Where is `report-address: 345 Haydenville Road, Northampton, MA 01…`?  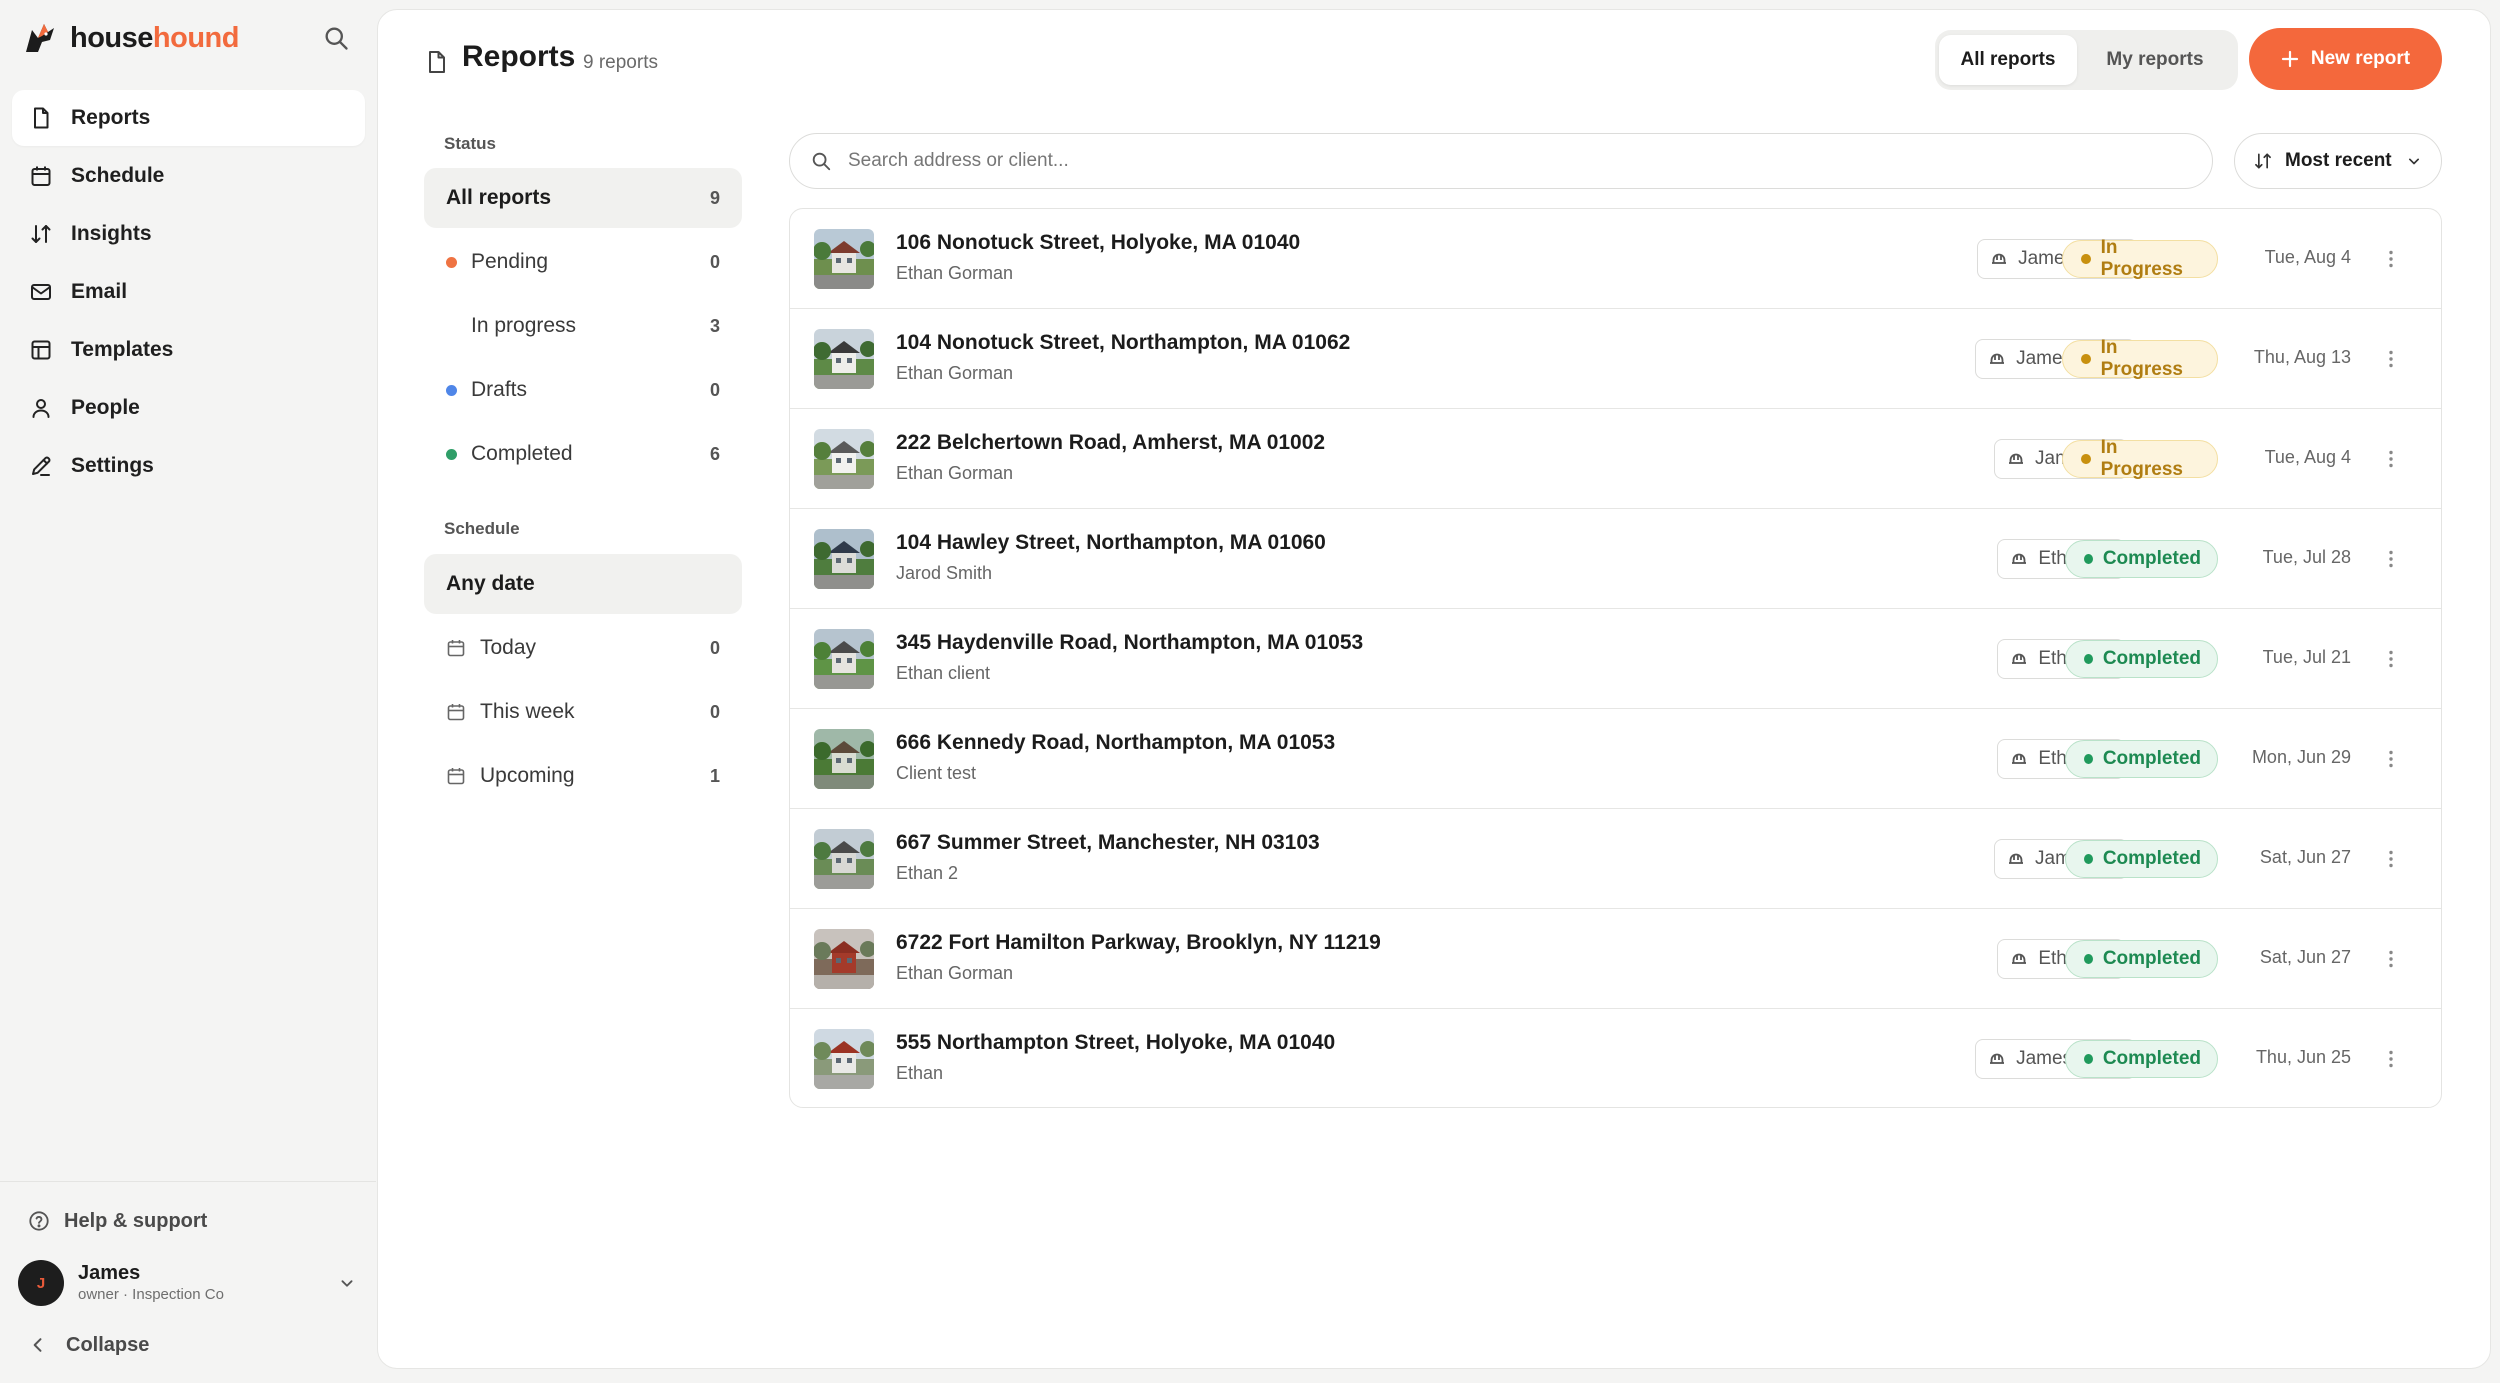
report-address: 345 Haydenville Road, Northampton, MA 01… is located at coordinates (1130, 642).